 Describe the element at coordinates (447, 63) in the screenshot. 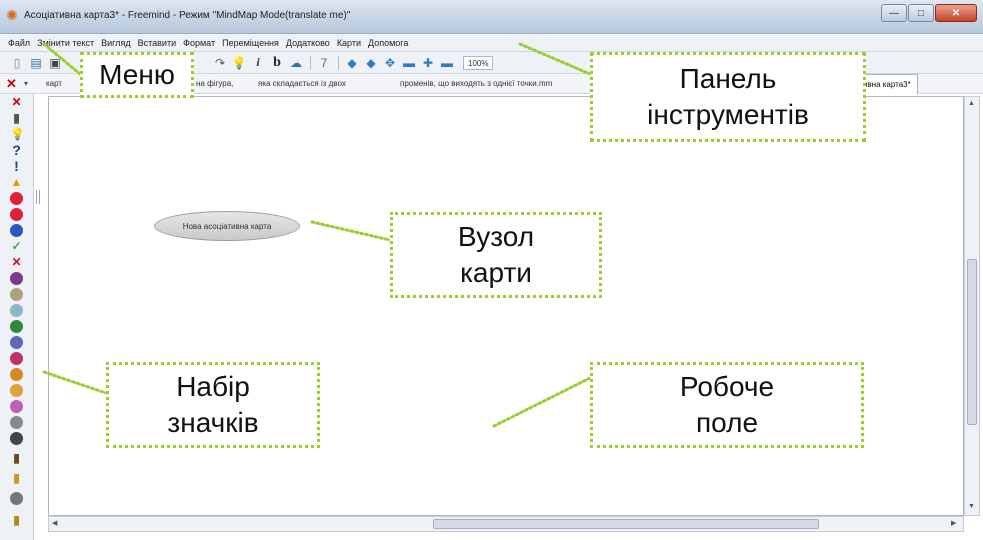

I see `line-icon: ▬` at that location.